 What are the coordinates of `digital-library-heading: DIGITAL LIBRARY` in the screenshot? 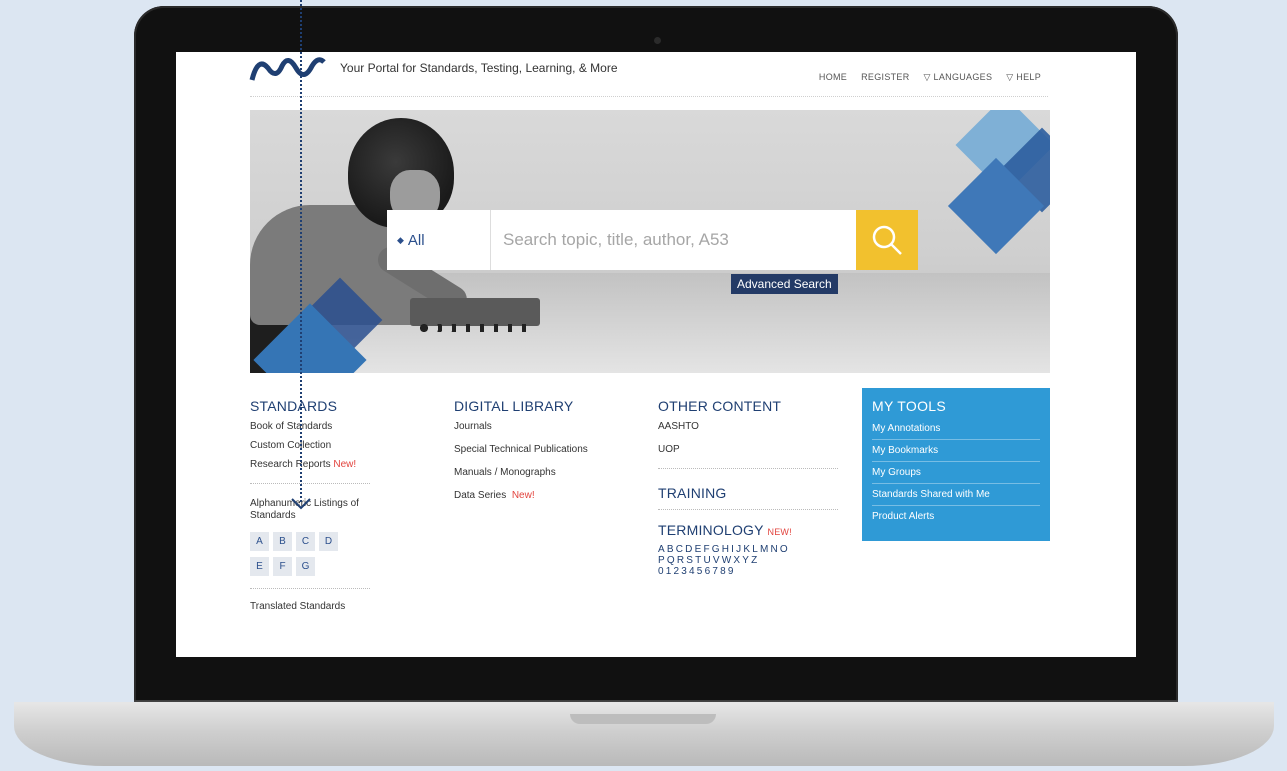 It's located at (514, 406).